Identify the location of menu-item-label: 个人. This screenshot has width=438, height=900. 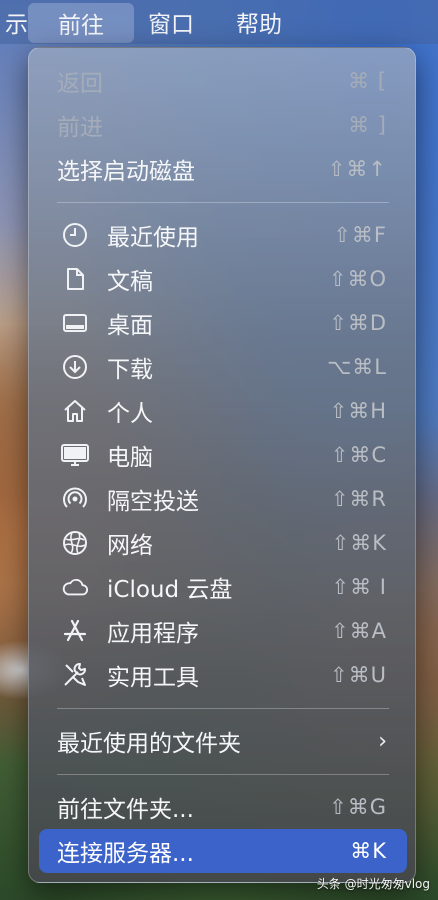
(130, 414).